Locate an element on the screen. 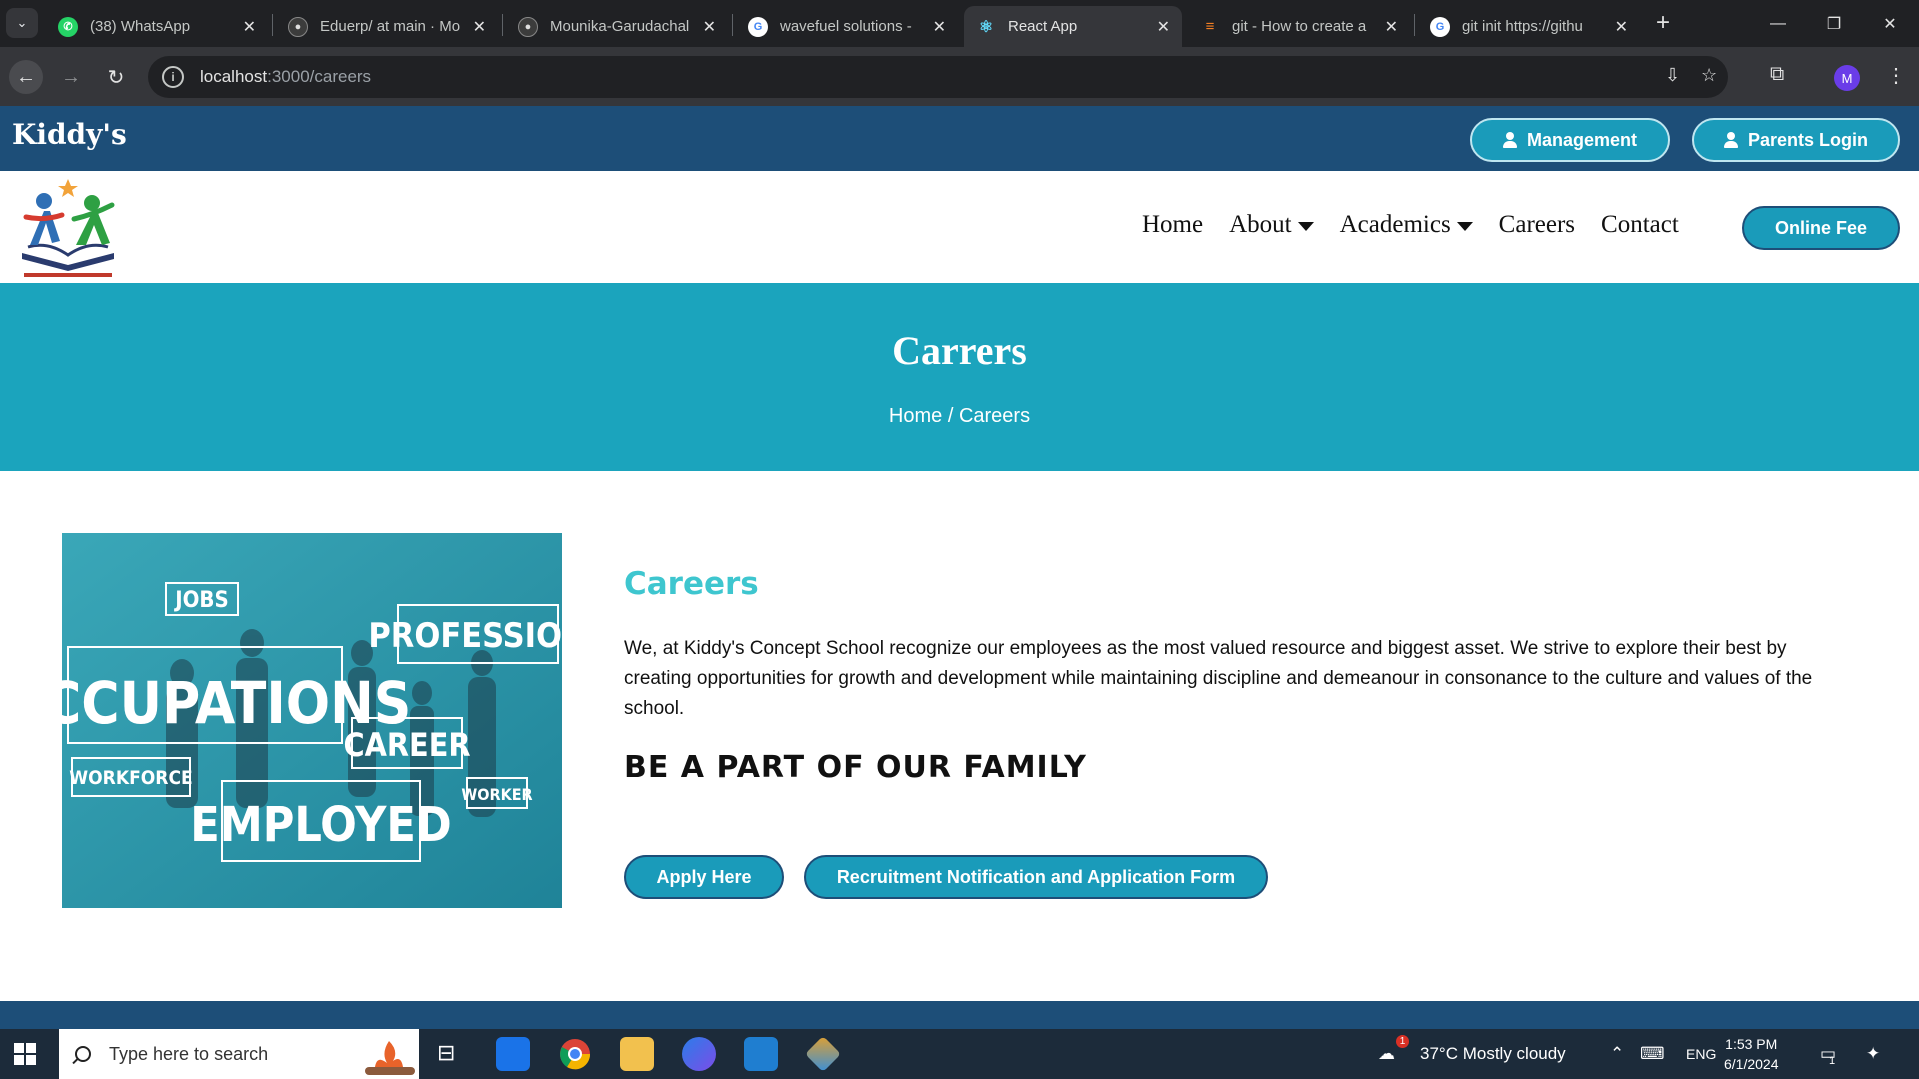  close-window-button: ✕ is located at coordinates (1890, 23).